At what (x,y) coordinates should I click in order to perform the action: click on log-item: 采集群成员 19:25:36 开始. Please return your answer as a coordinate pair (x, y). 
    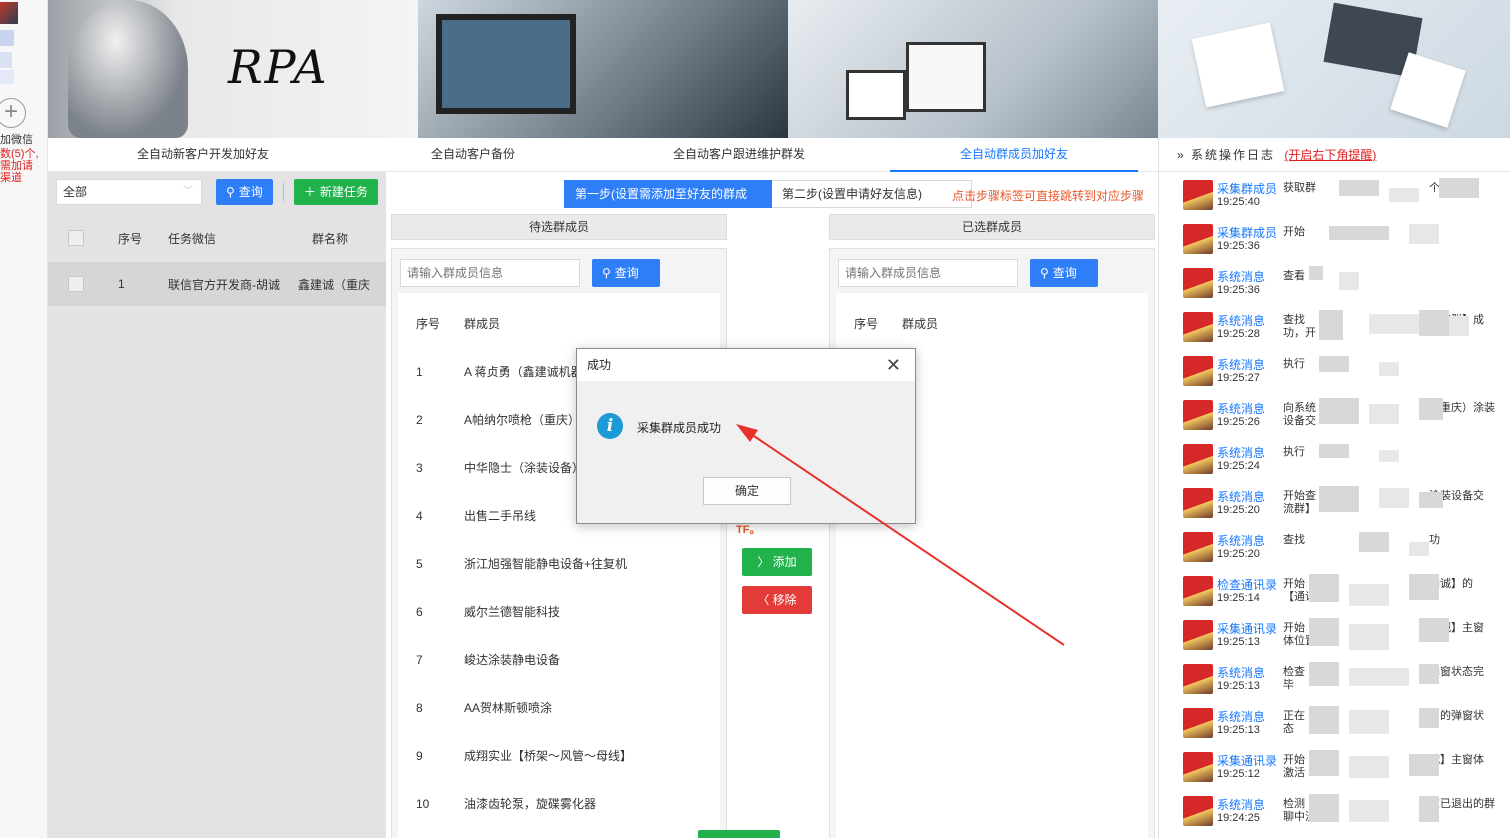
    Looking at the image, I should click on (1346, 241).